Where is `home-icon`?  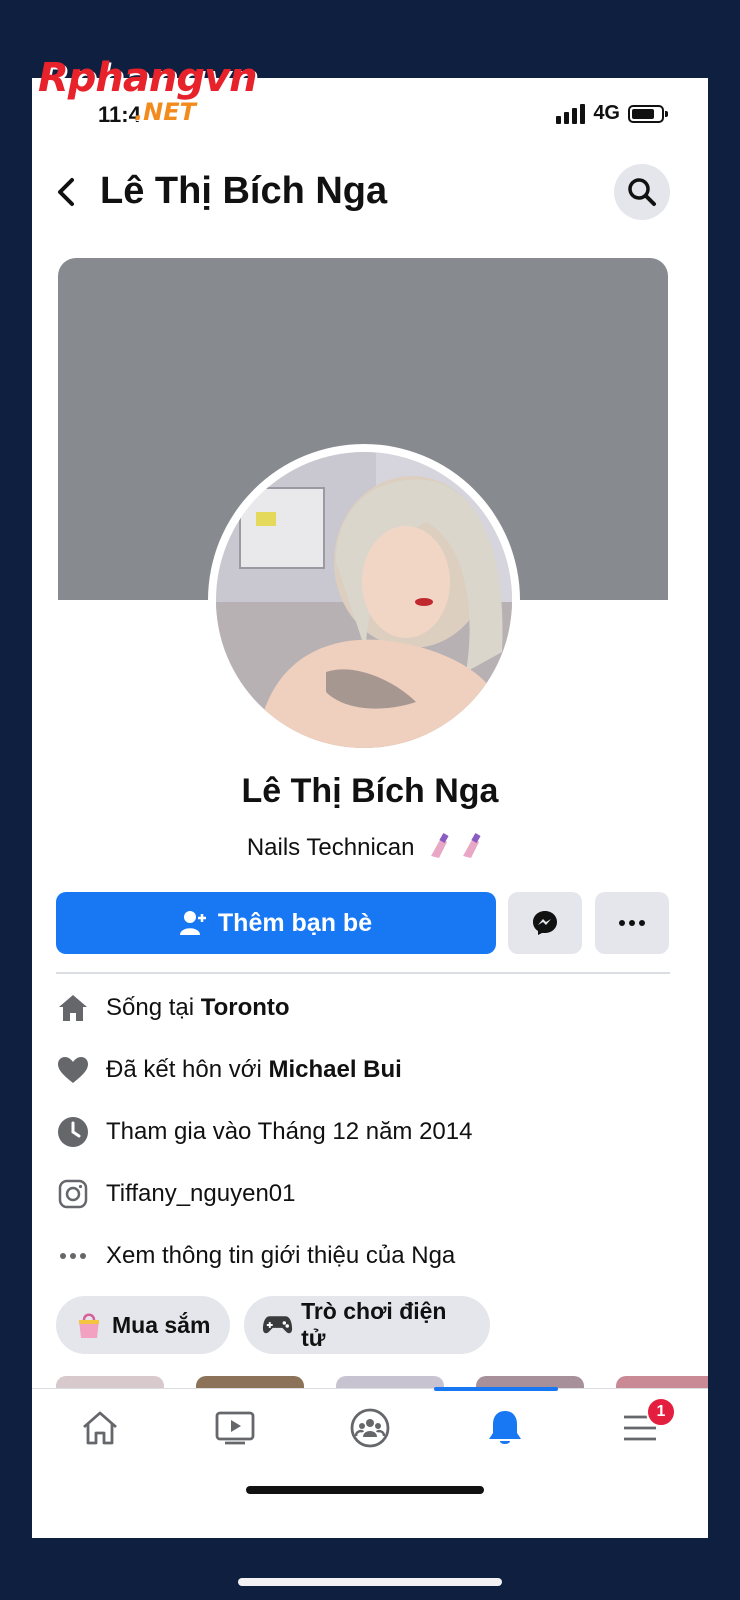
home-icon is located at coordinates (99, 1428).